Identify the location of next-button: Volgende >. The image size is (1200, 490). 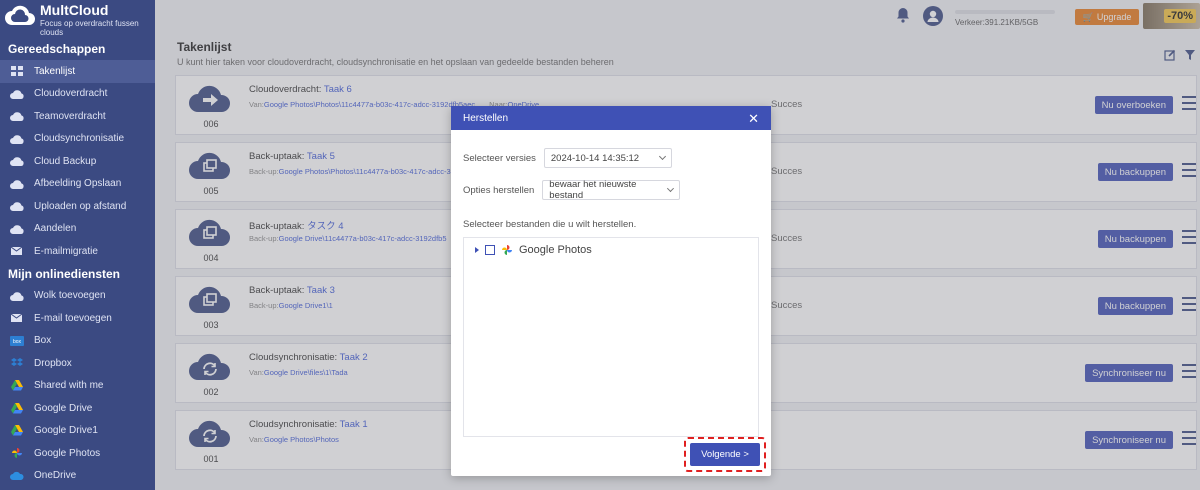
(725, 454).